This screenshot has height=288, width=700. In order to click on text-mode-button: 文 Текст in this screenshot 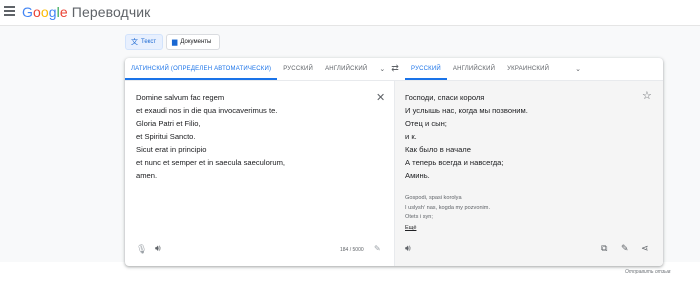, I will do `click(144, 42)`.